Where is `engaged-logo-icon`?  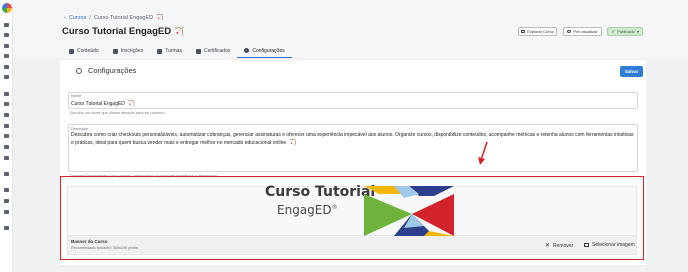
engaged-logo-icon is located at coordinates (409, 211).